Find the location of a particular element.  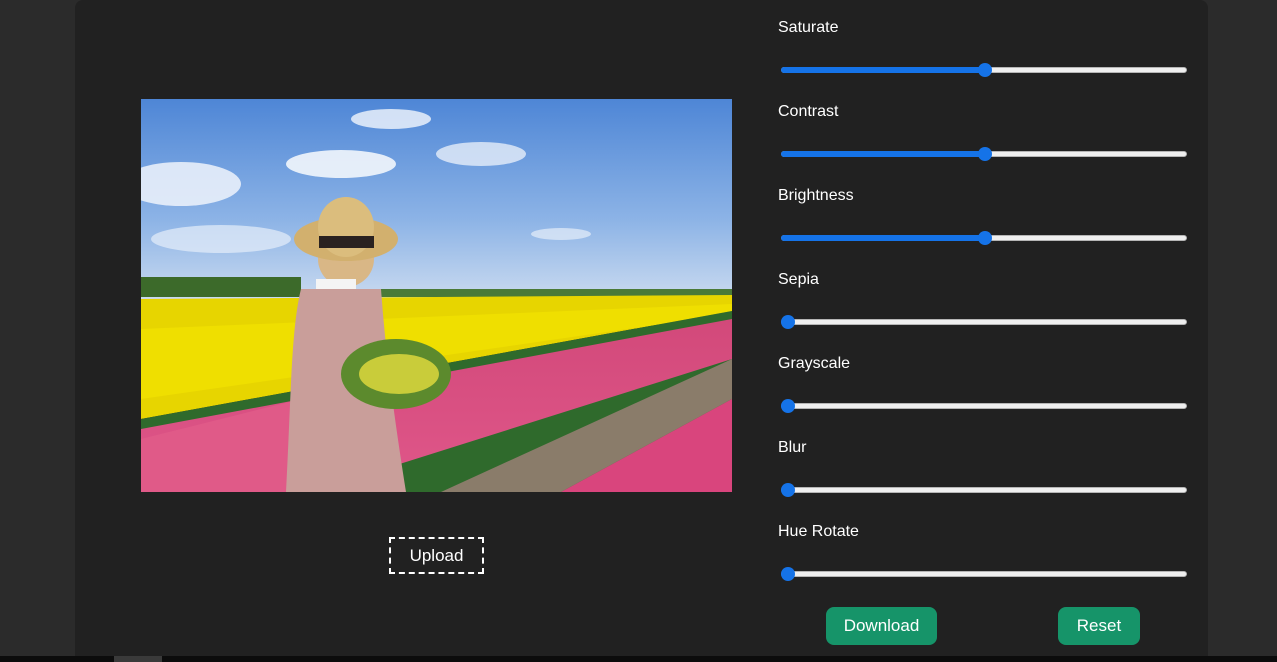

grayscale-label: Grayscale is located at coordinates (814, 363).